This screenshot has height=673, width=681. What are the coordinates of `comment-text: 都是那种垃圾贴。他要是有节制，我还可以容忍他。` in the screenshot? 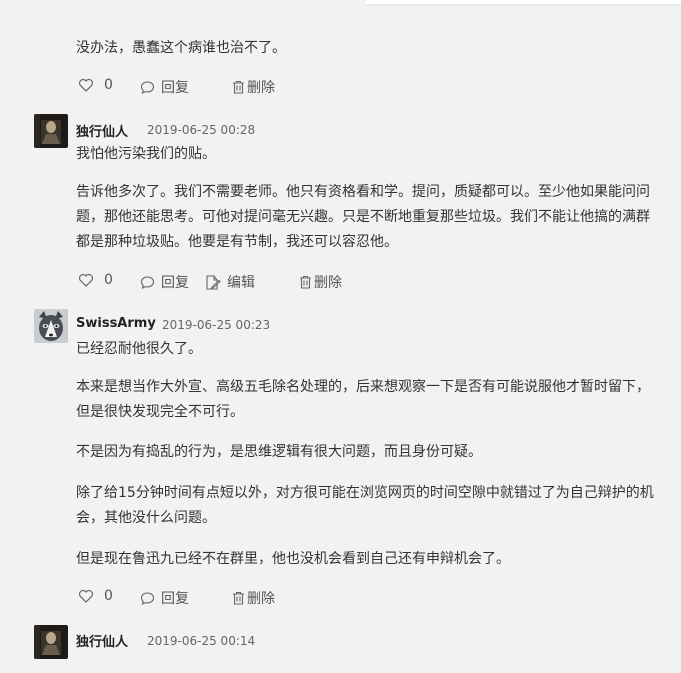 It's located at (237, 242).